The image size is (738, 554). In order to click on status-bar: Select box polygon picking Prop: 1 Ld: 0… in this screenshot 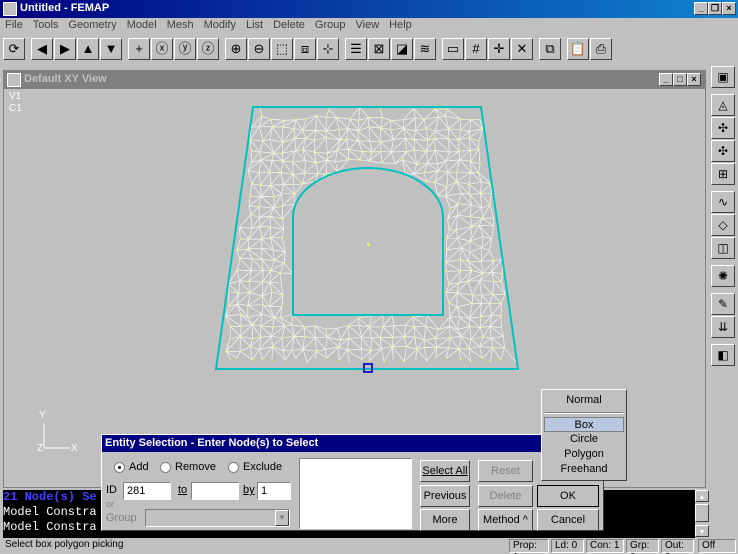, I will do `click(369, 546)`.